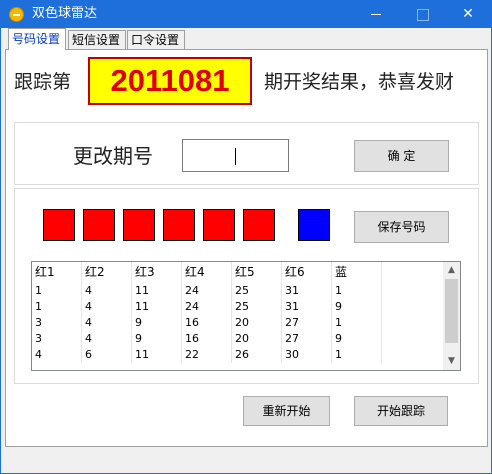 This screenshot has height=474, width=492. I want to click on table-header: 红1 红2 红3 红4 红5 红6 蓝, so click(238, 272).